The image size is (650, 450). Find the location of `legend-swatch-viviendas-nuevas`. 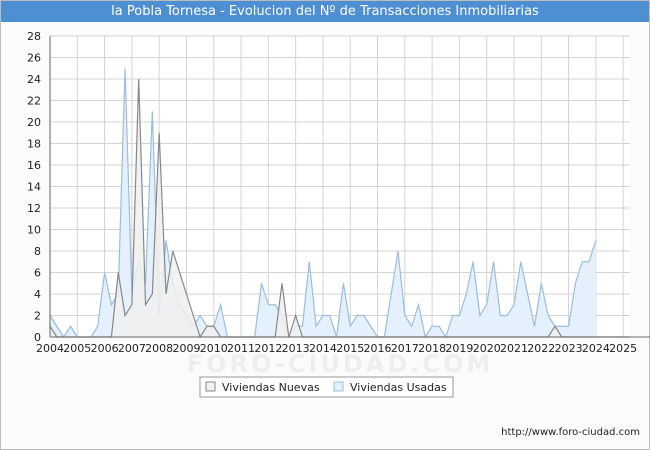

legend-swatch-viviendas-nuevas is located at coordinates (210, 386).